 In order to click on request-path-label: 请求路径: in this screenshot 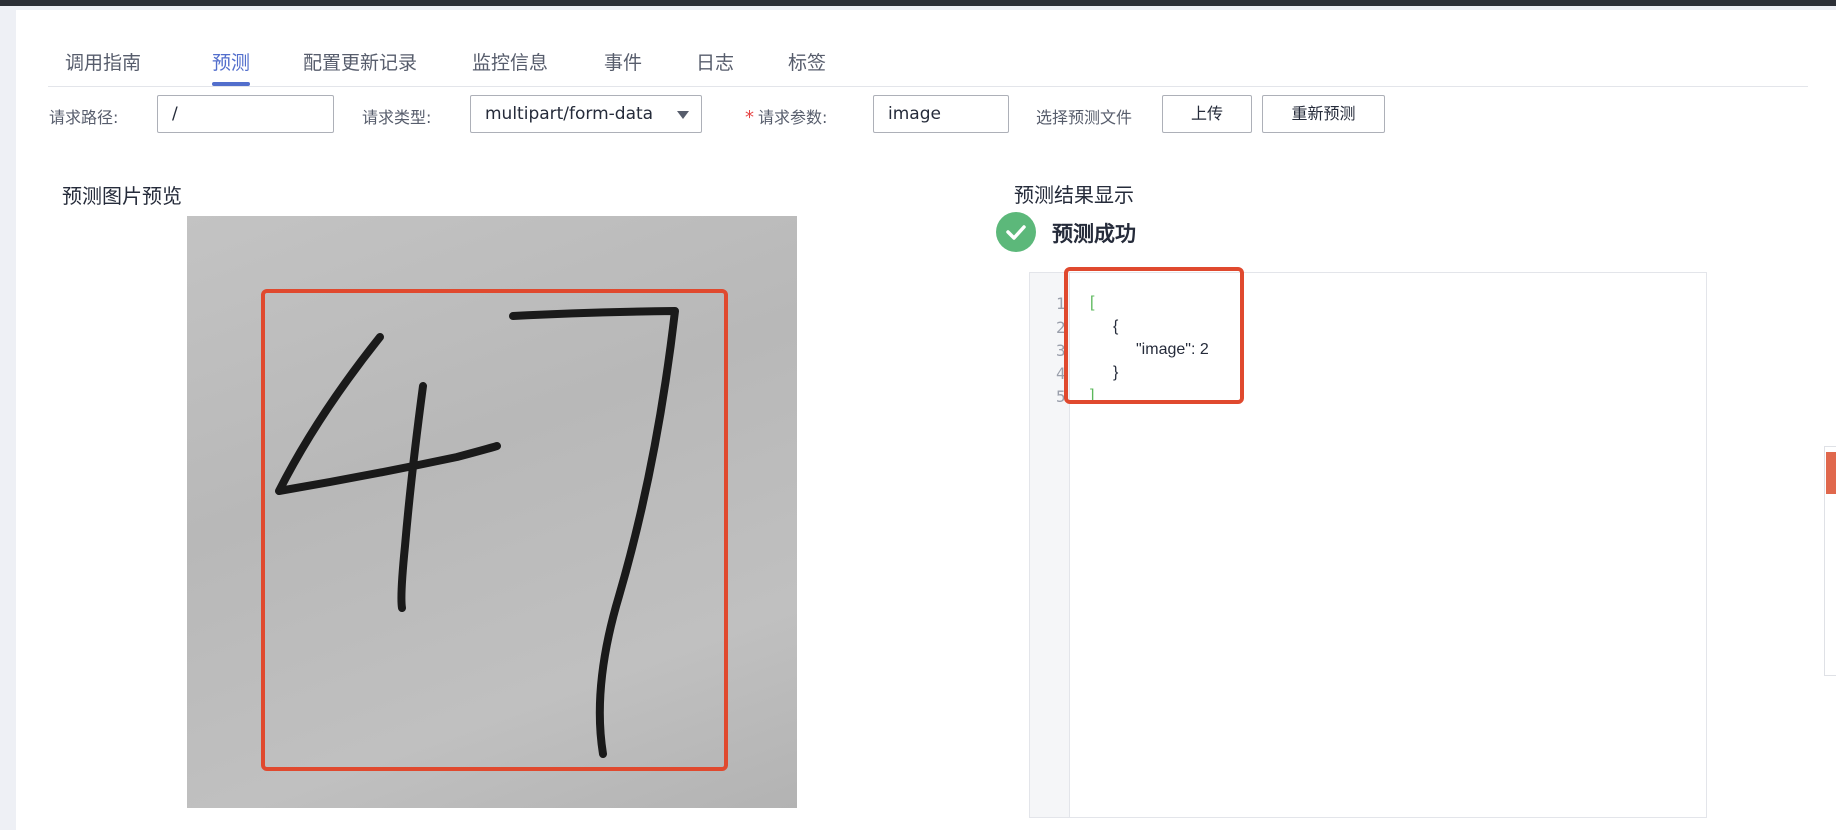, I will do `click(84, 117)`.